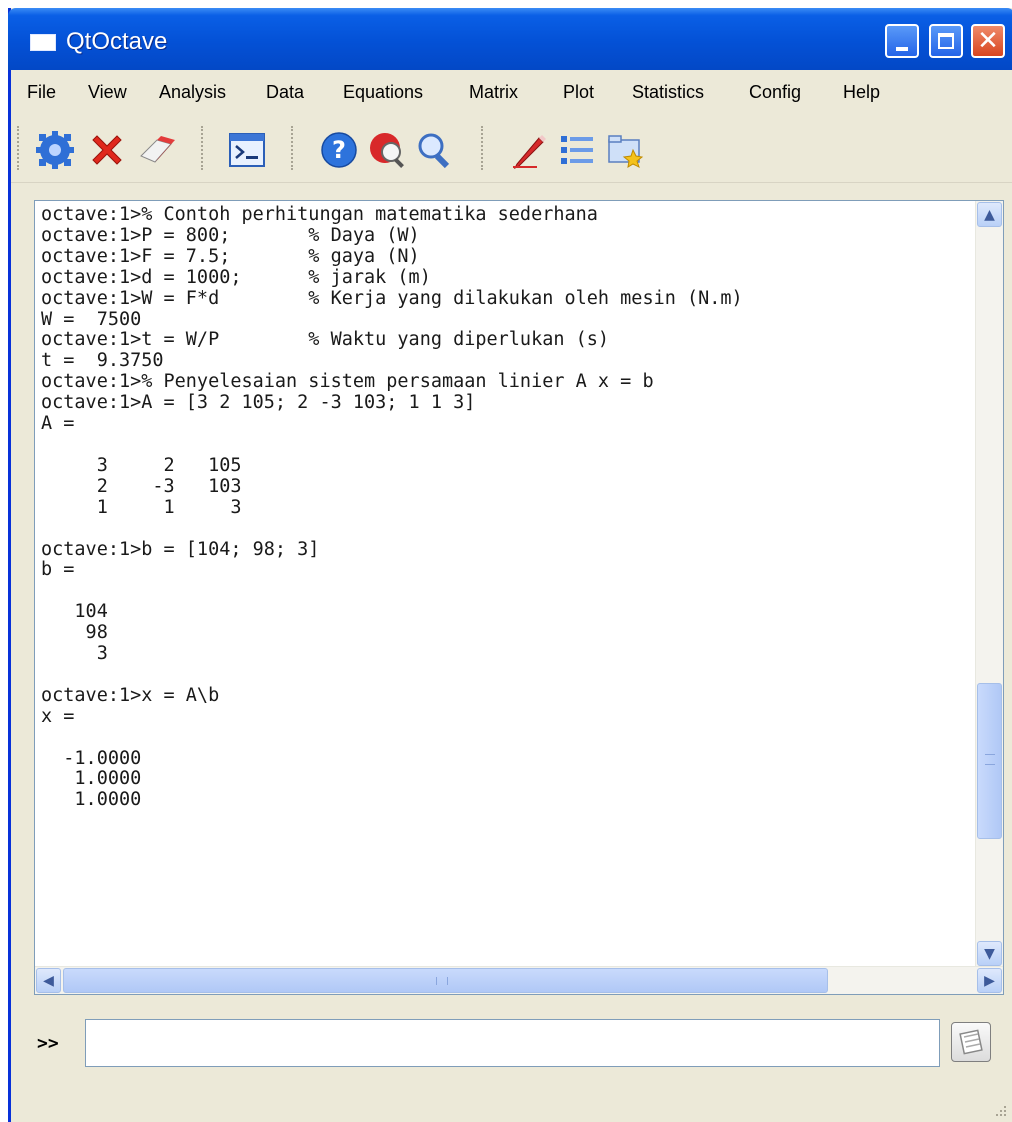 The width and height of the screenshot is (1012, 1122). Describe the element at coordinates (48, 1043) in the screenshot. I see `command-prompt: >>` at that location.